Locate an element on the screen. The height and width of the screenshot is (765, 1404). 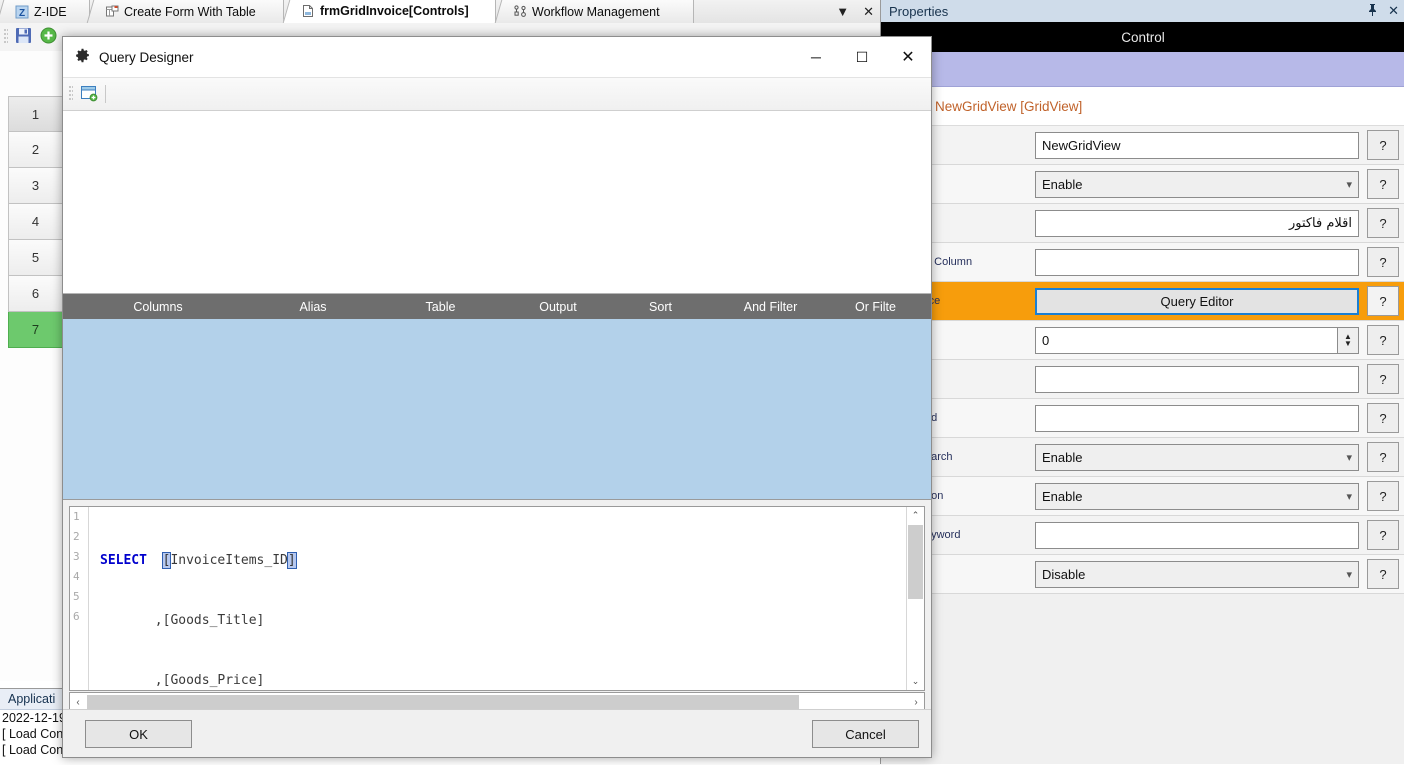
close-button: ✕ is located at coordinates (908, 57).